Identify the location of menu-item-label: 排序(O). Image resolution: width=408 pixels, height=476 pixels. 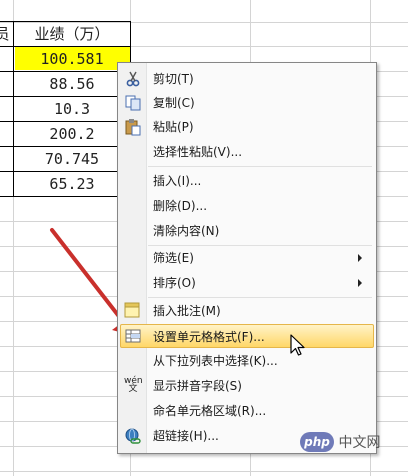
(174, 283).